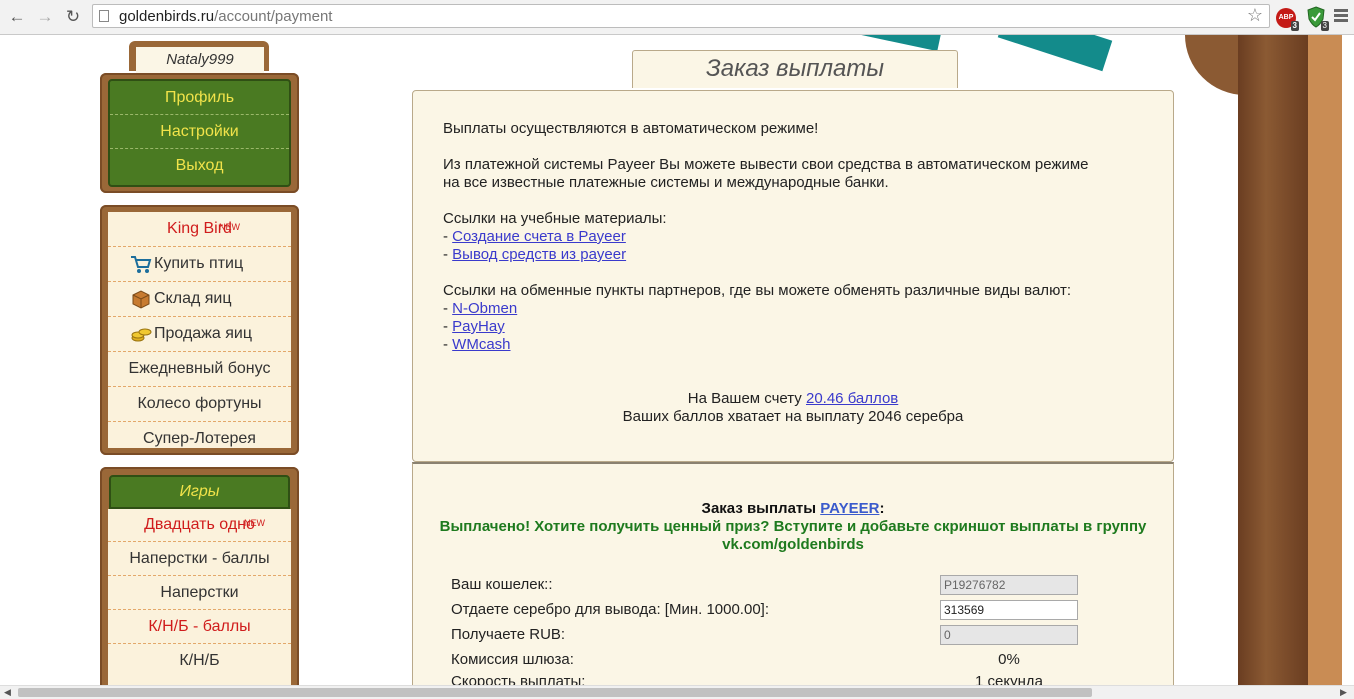 Image resolution: width=1354 pixels, height=699 pixels. I want to click on shield-extension-icon: 3, so click(1317, 18).